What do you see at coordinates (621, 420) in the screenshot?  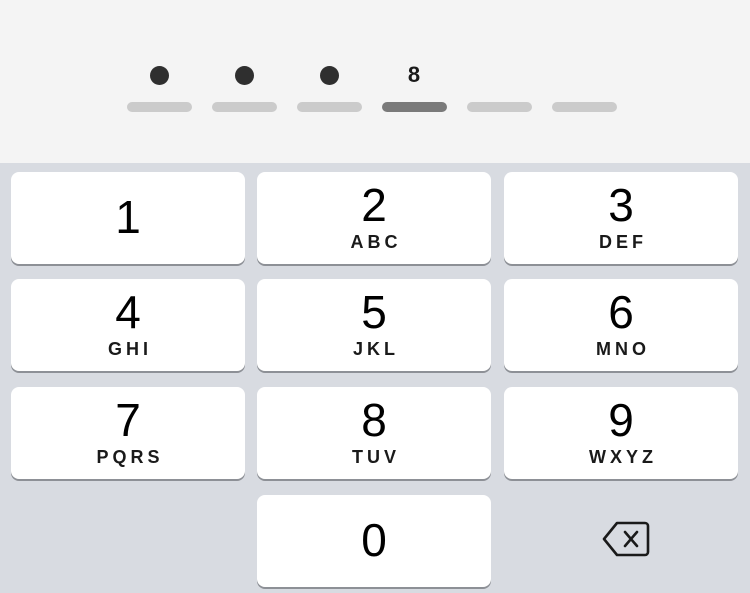 I see `key-digit: 9` at bounding box center [621, 420].